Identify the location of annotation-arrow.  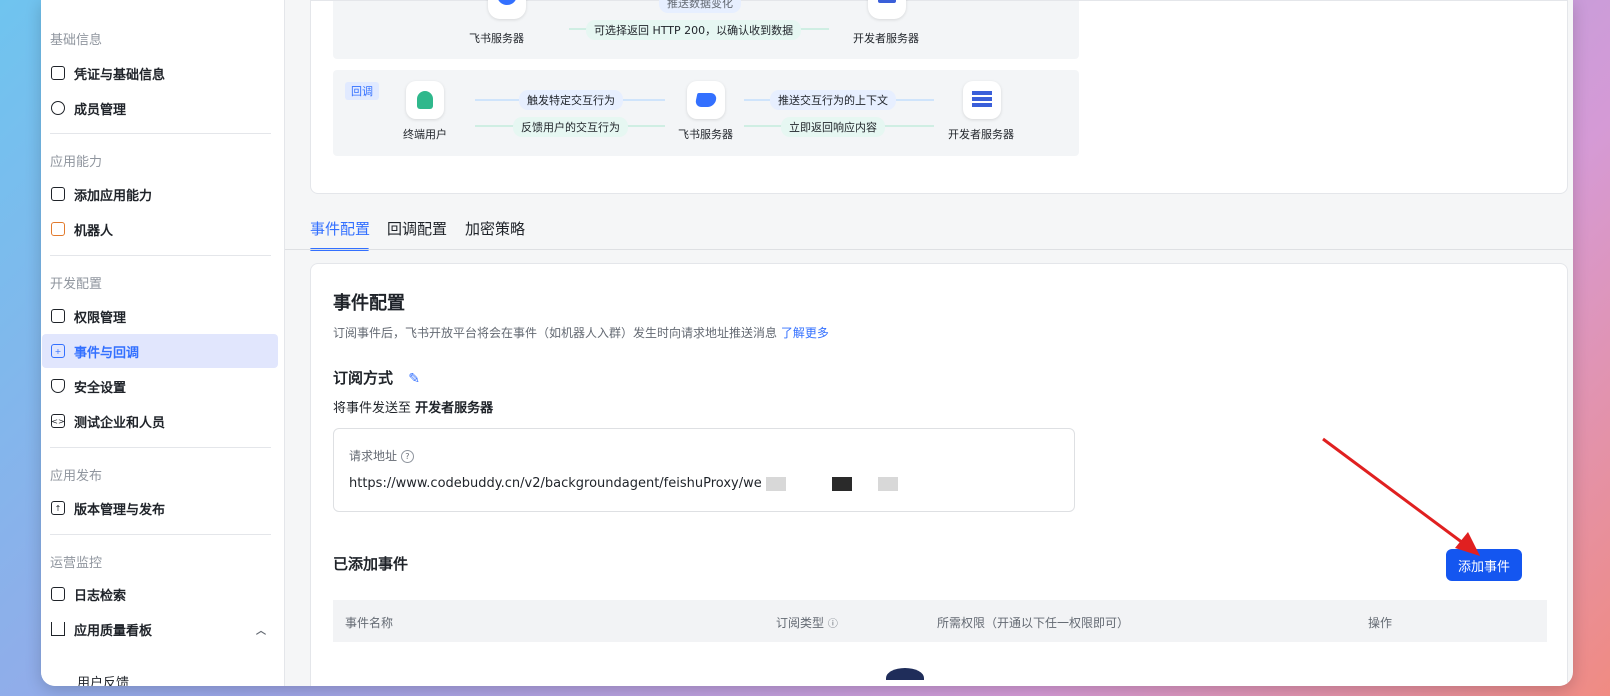
(1401, 496).